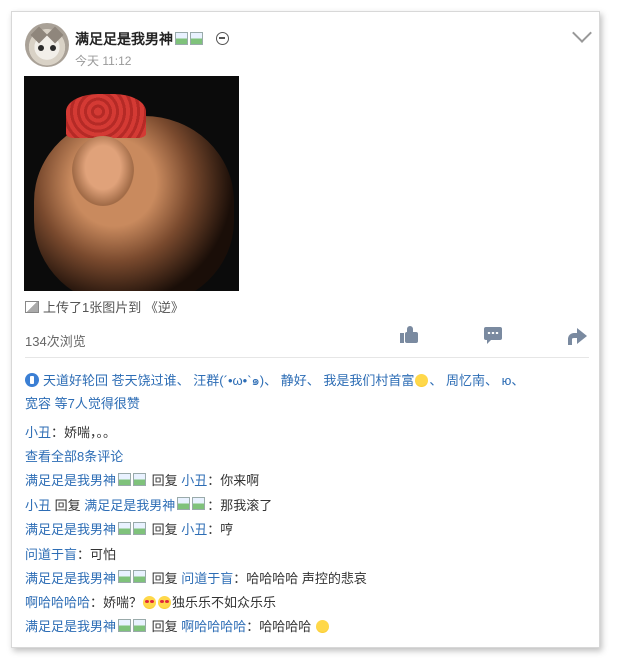 Image resolution: width=621 pixels, height=669 pixels. What do you see at coordinates (308, 506) in the screenshot?
I see `comment-item: 小丑 回复 满足足是我男神 ：那我滚了` at bounding box center [308, 506].